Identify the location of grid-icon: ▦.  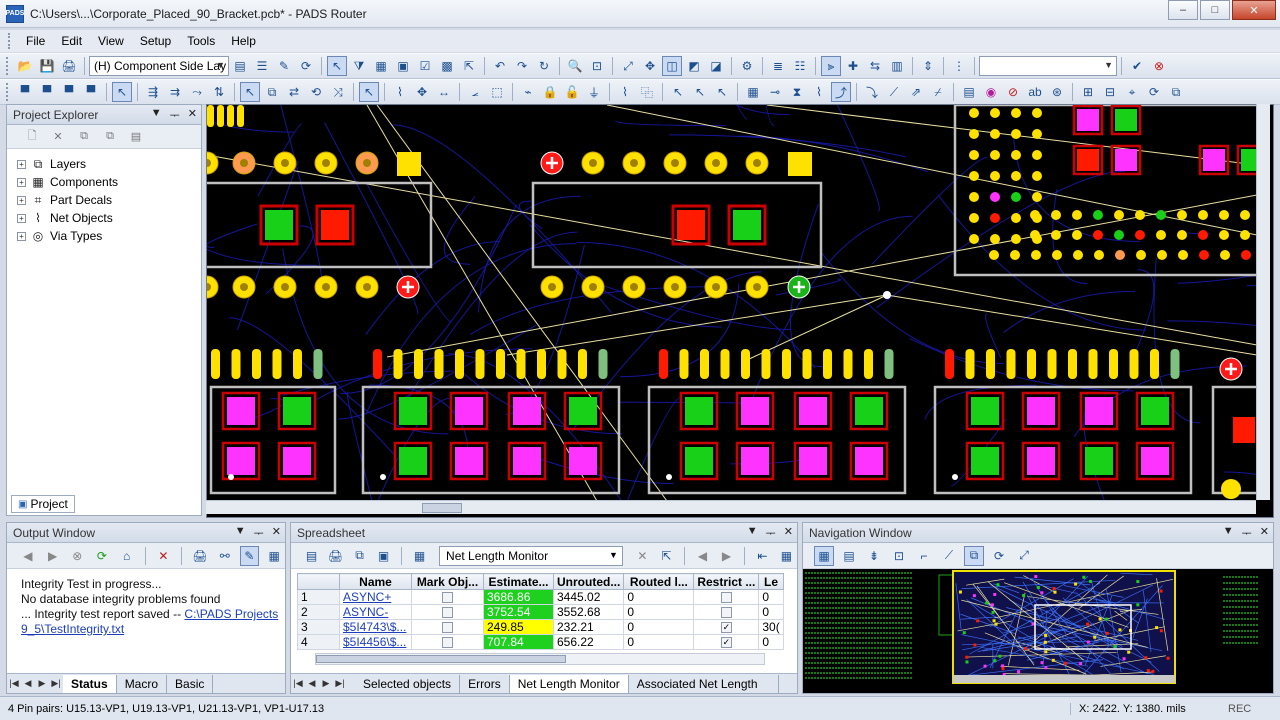
(381, 66).